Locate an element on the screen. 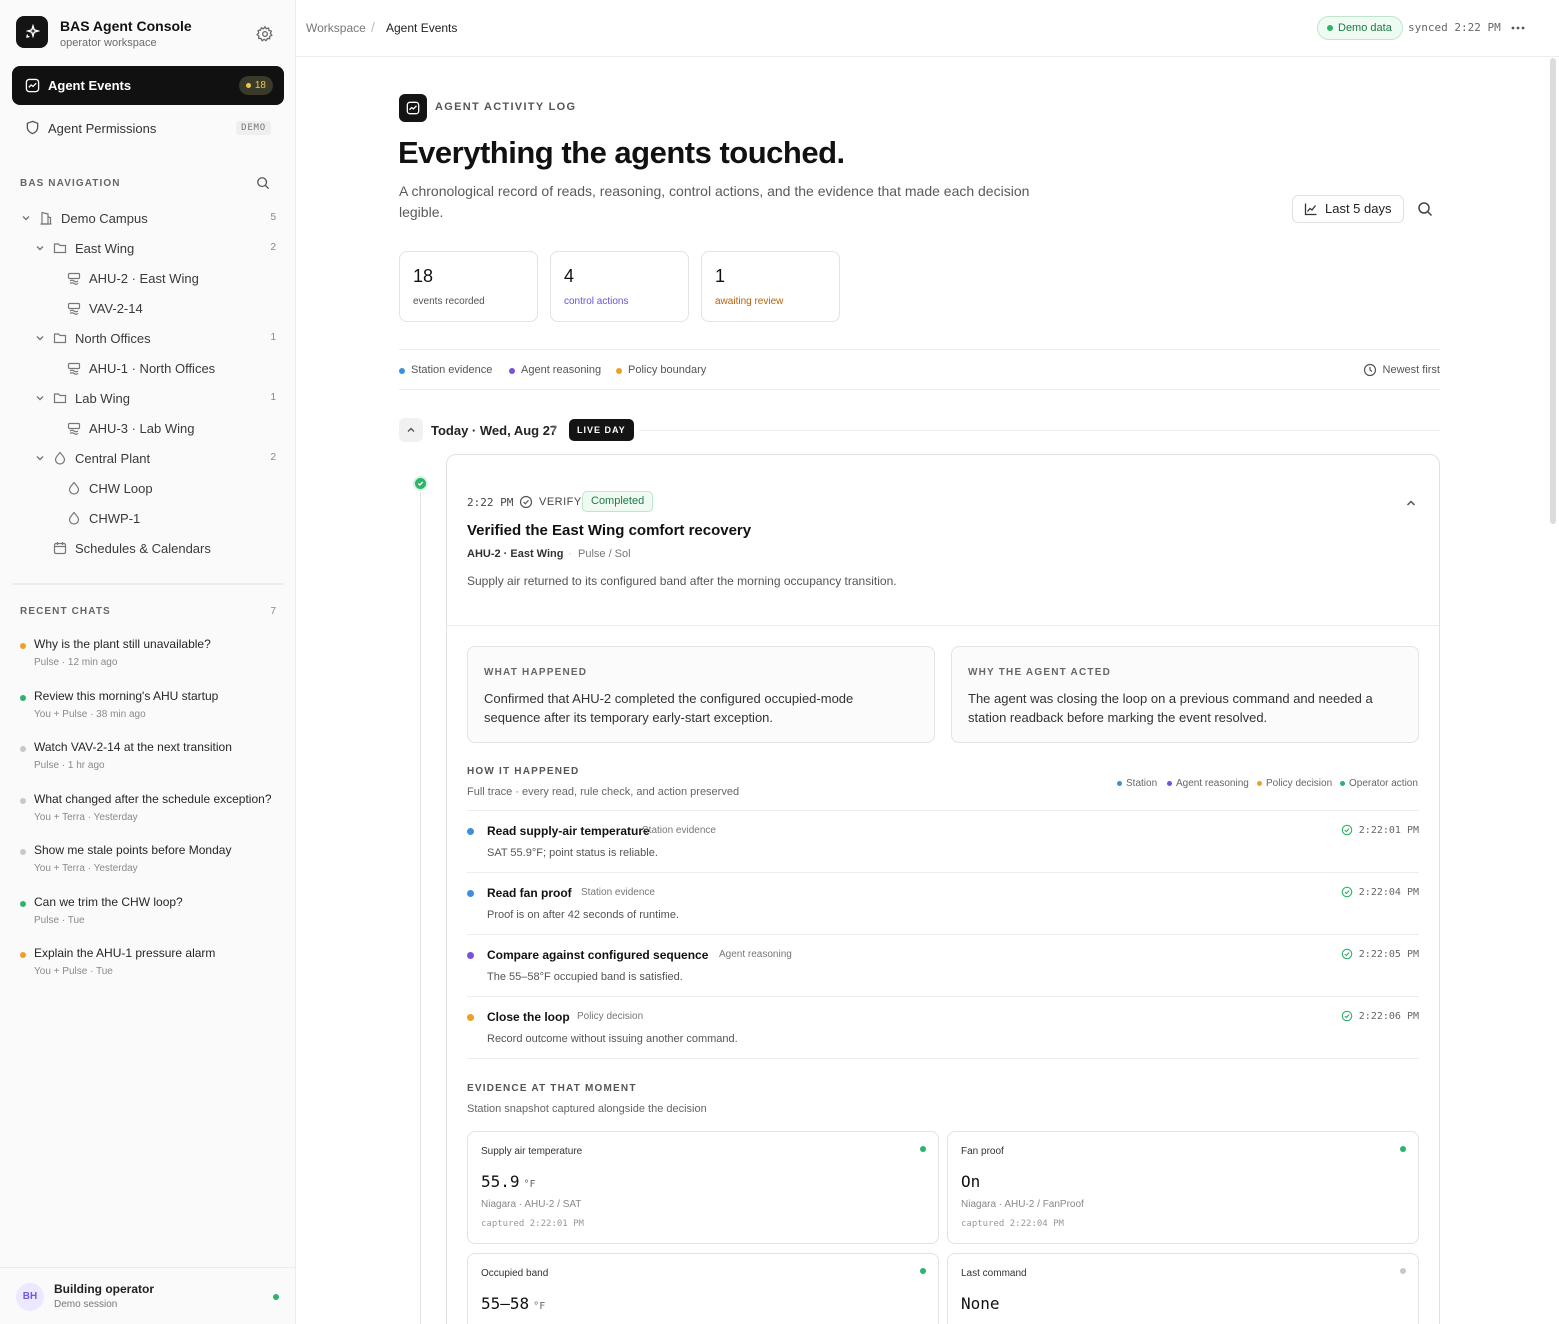 This screenshot has height=1324, width=1559. tree-item-ahu-2: AHU-2 · East Wing is located at coordinates (133, 278).